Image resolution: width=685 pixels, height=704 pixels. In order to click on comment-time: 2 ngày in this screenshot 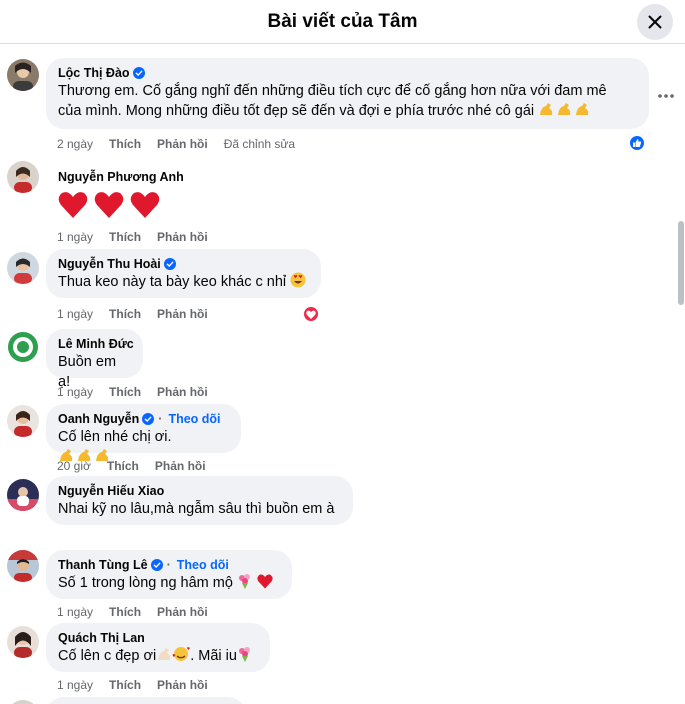, I will do `click(75, 144)`.